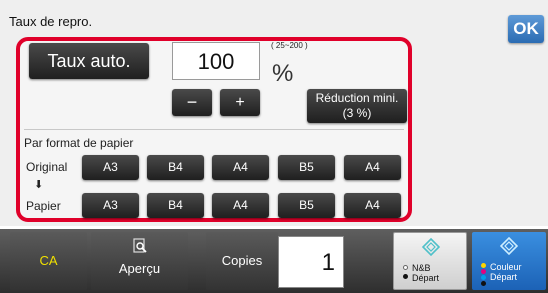  Describe the element at coordinates (240, 167) in the screenshot. I see `original-size-a4-button: A4` at that location.